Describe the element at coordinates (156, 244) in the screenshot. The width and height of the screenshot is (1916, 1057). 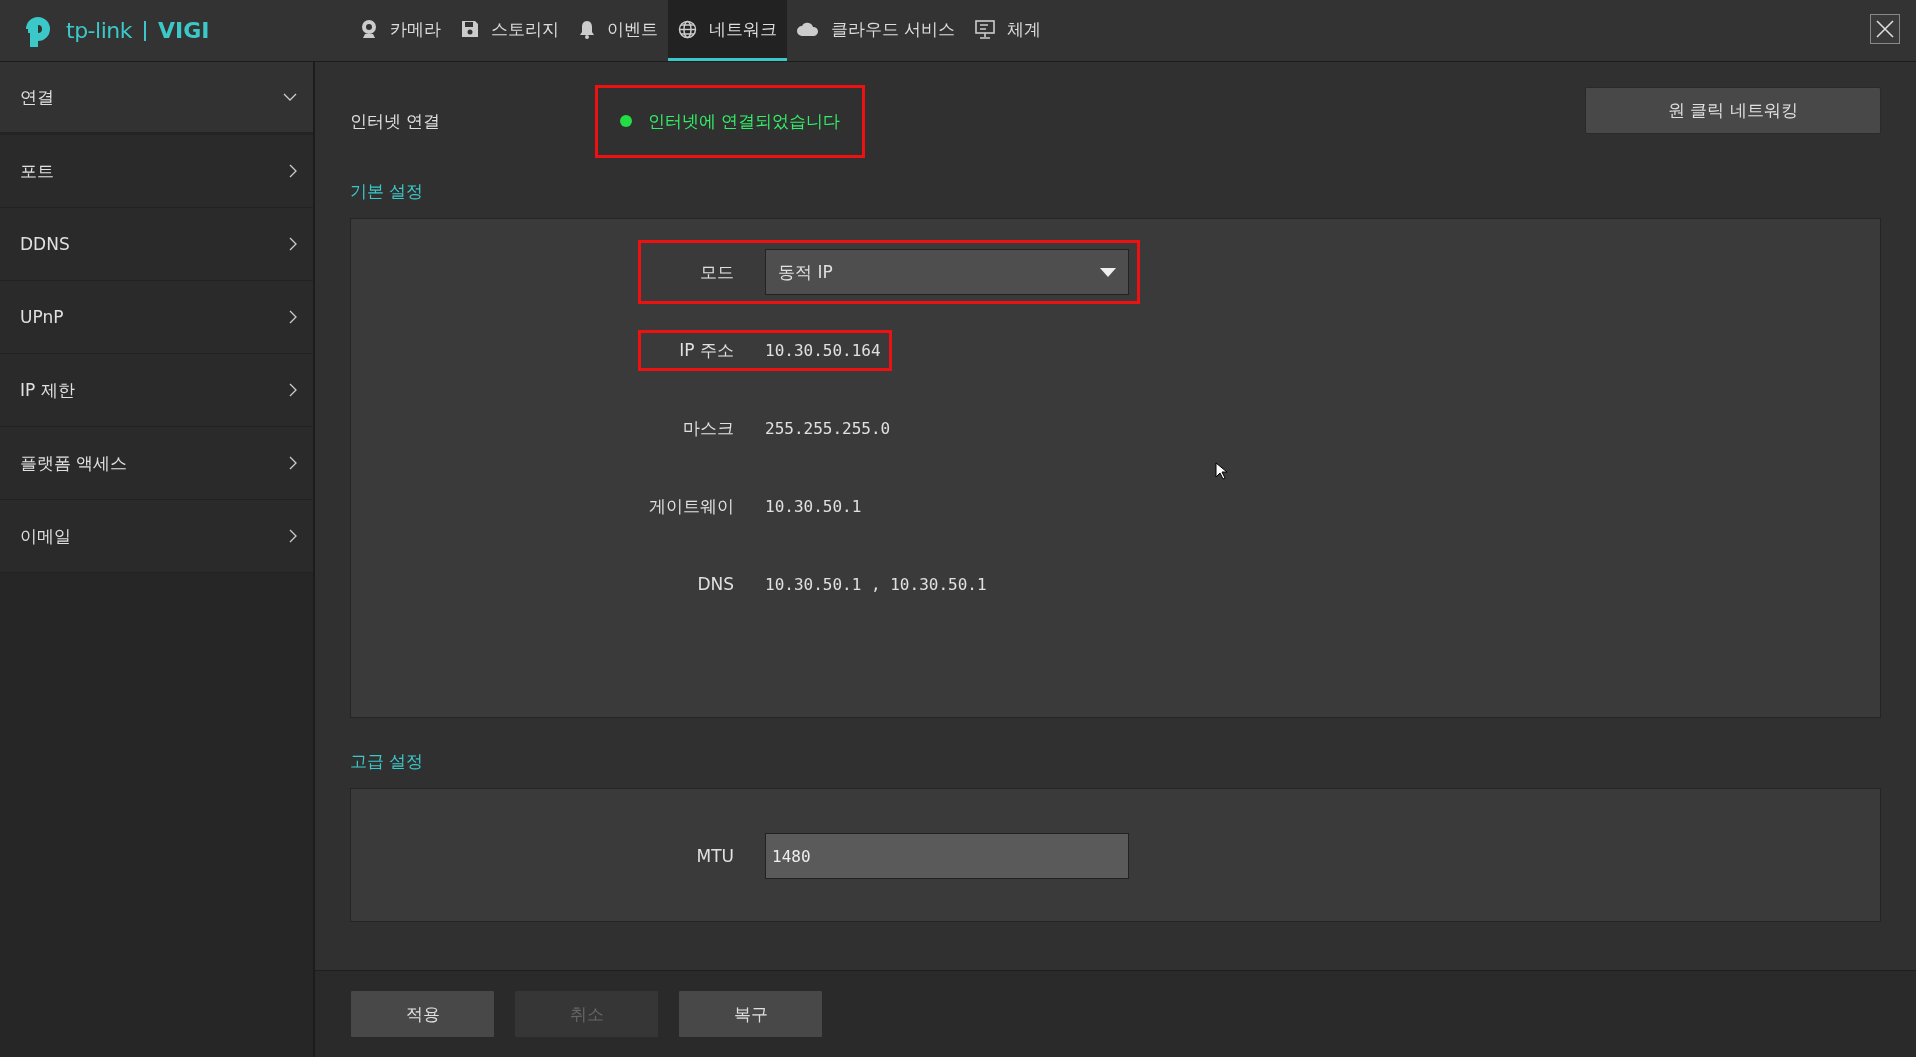
I see `sidebar-item: DDNS` at that location.